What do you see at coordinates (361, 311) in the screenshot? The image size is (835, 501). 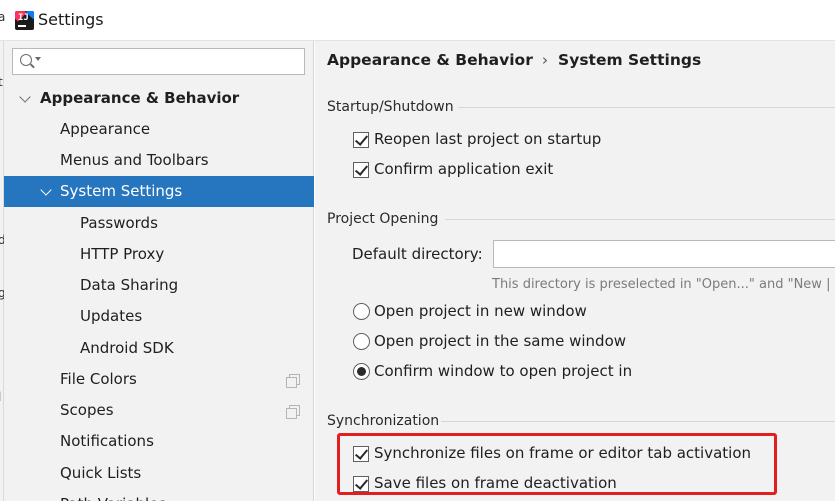 I see `open-new-window-radio` at bounding box center [361, 311].